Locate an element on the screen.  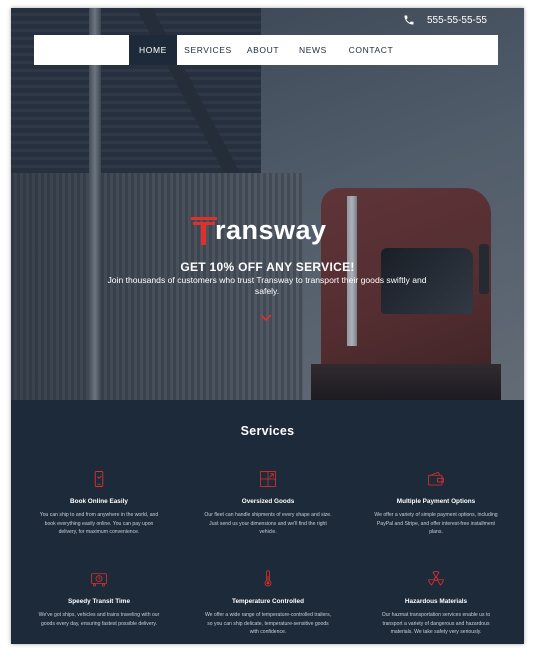
thermometer-icon is located at coordinates (268, 578).